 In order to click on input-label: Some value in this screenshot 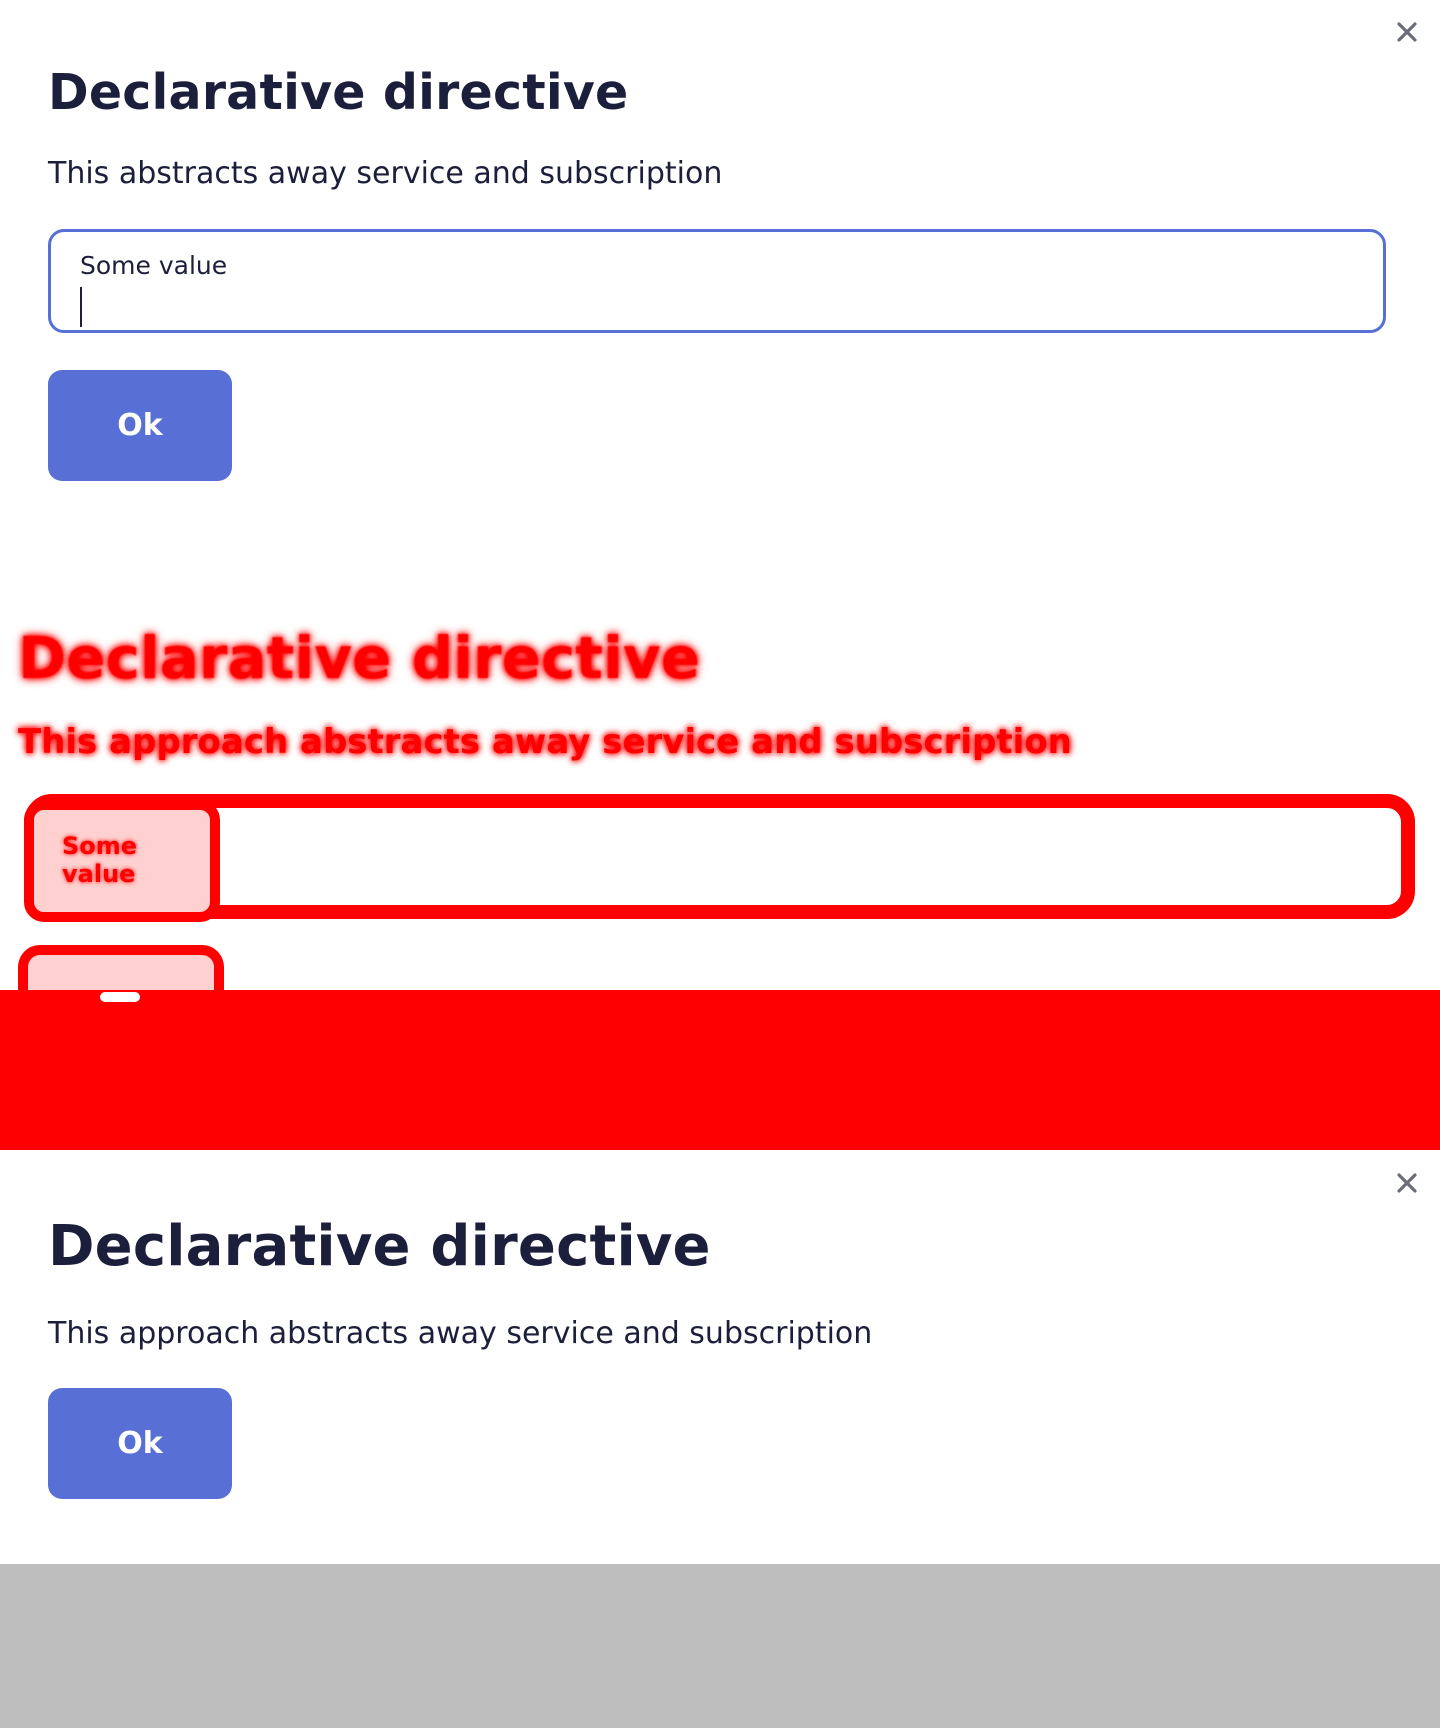, I will do `click(154, 265)`.